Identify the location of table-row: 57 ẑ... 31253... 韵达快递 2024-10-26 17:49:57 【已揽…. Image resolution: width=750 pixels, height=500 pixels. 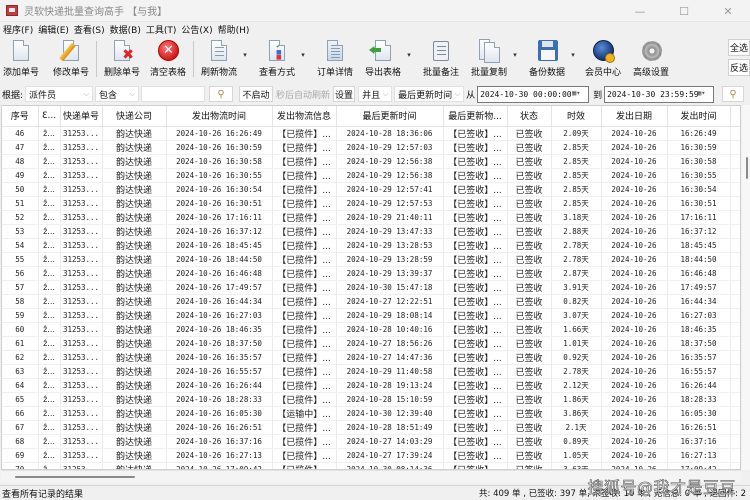
(371, 287).